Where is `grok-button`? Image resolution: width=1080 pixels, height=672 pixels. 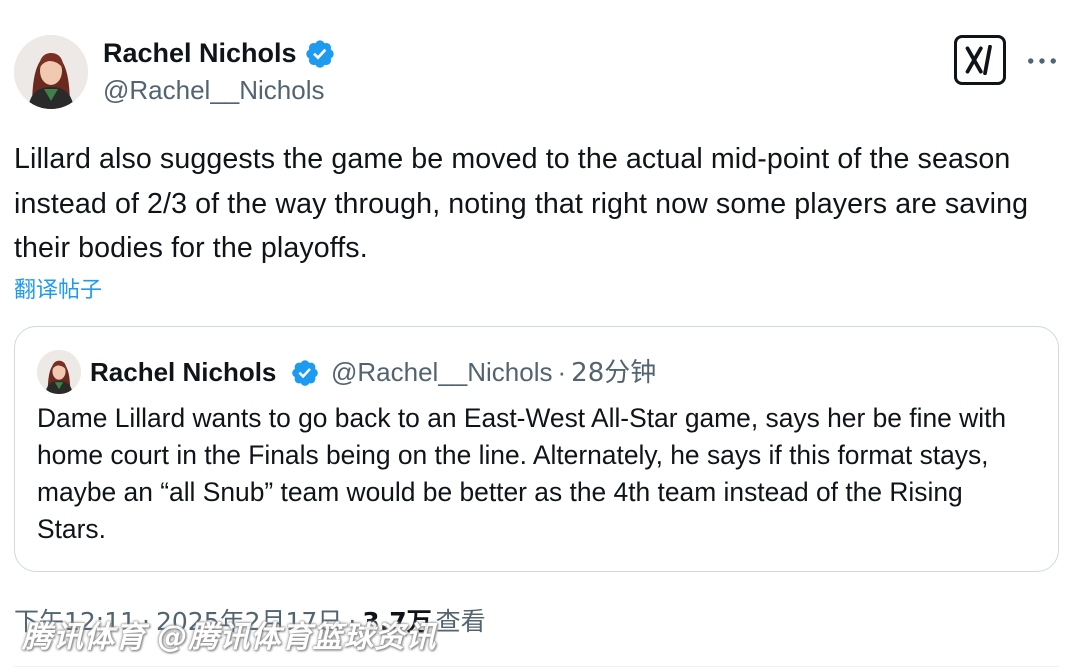
grok-button is located at coordinates (980, 60).